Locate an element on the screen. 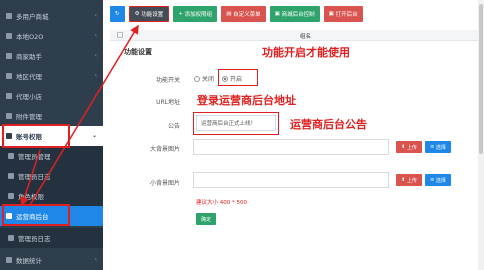 This screenshot has width=484, height=270. sidebar-item-admin-log-b: 管理员日志 is located at coordinates (51, 238).